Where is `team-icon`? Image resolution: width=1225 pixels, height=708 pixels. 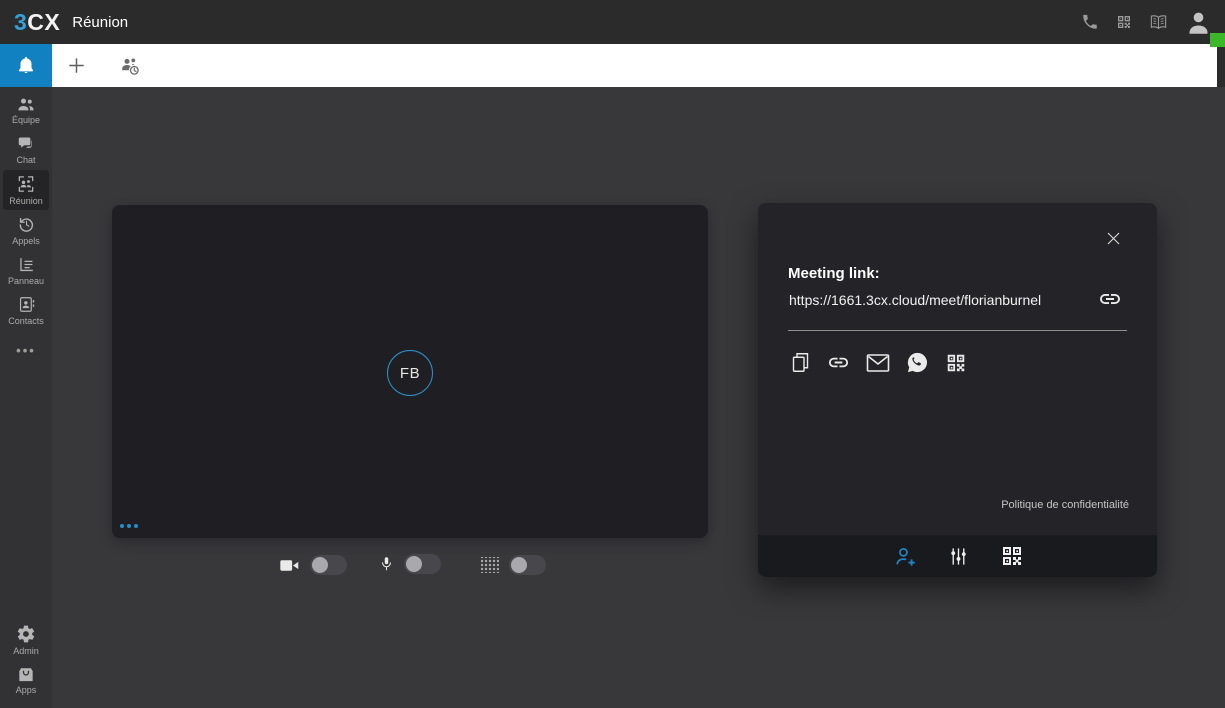
team-icon is located at coordinates (26, 104).